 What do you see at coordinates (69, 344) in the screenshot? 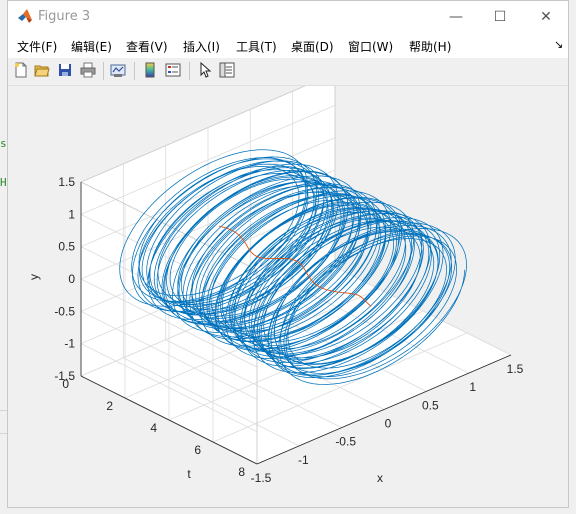
I see `y-tick-label: -1` at bounding box center [69, 344].